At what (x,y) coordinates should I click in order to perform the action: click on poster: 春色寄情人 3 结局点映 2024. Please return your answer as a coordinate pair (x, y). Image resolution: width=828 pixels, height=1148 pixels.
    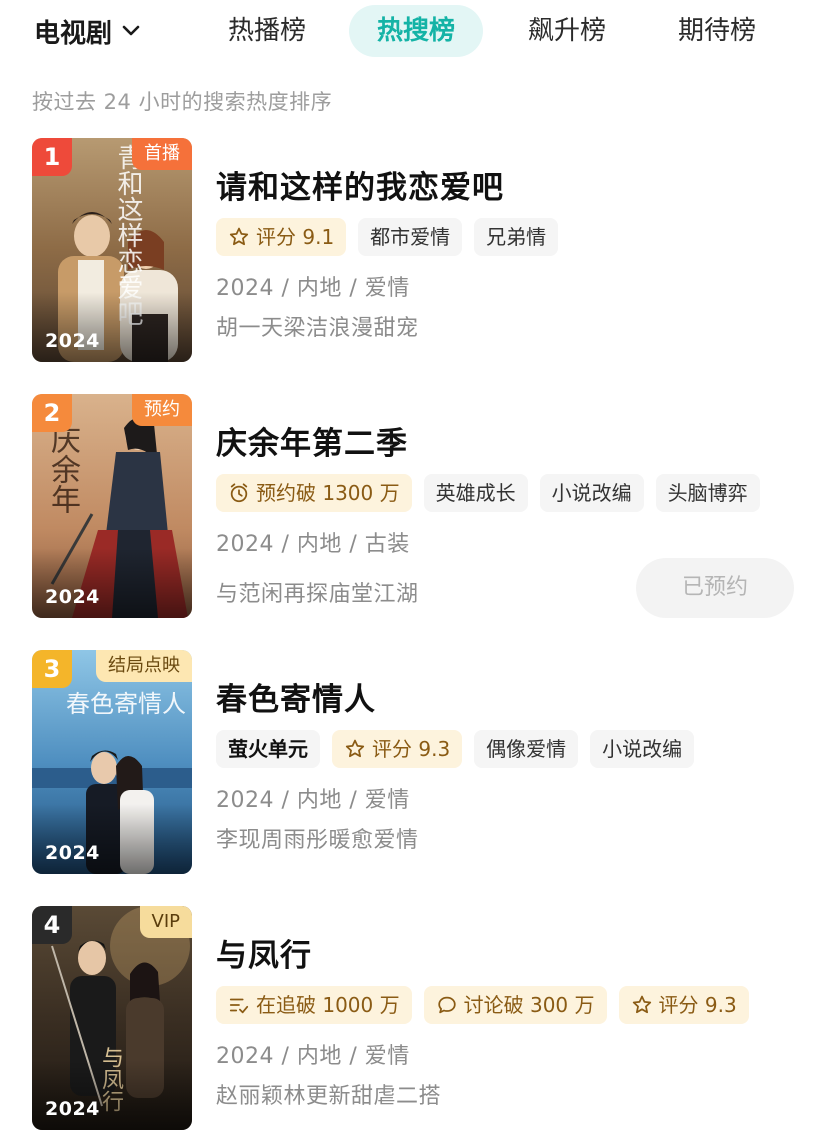
    Looking at the image, I should click on (112, 762).